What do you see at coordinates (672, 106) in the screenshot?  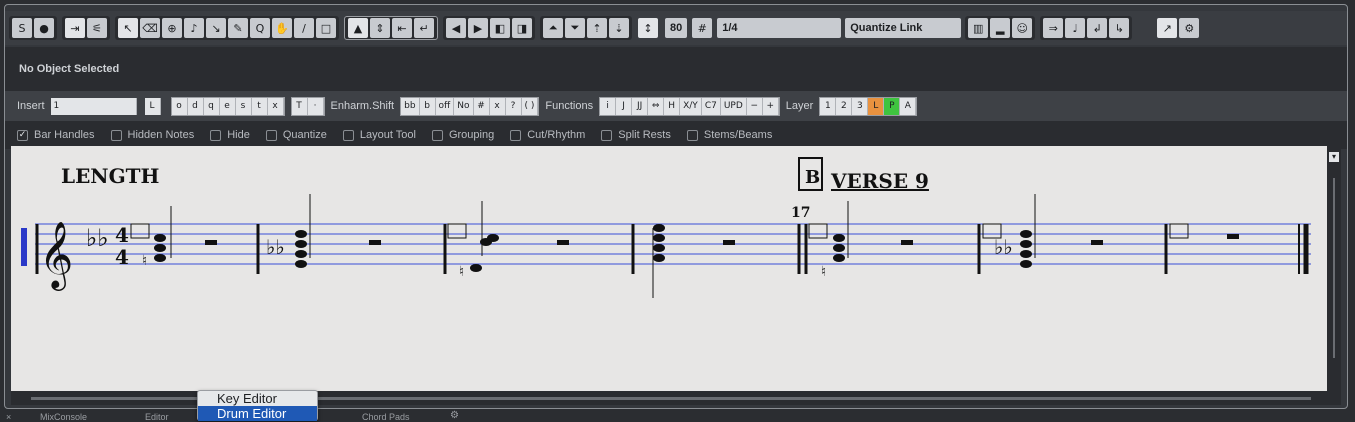 I see `hide-button: H` at bounding box center [672, 106].